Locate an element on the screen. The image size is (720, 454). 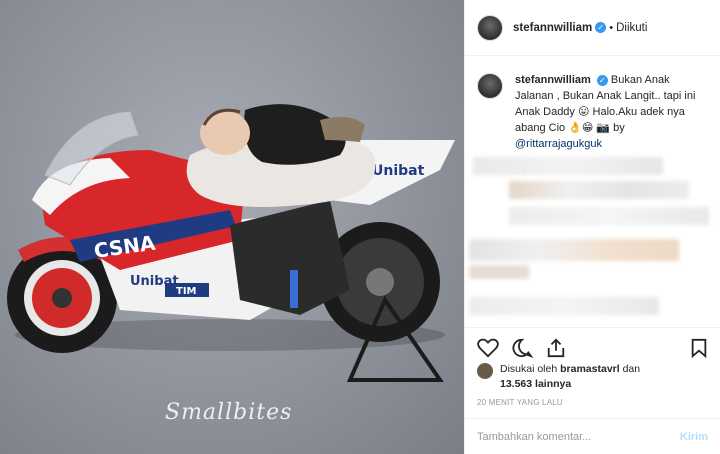
post-header: stefannwilliam ✓ • Diikuti is located at coordinates (592, 28).